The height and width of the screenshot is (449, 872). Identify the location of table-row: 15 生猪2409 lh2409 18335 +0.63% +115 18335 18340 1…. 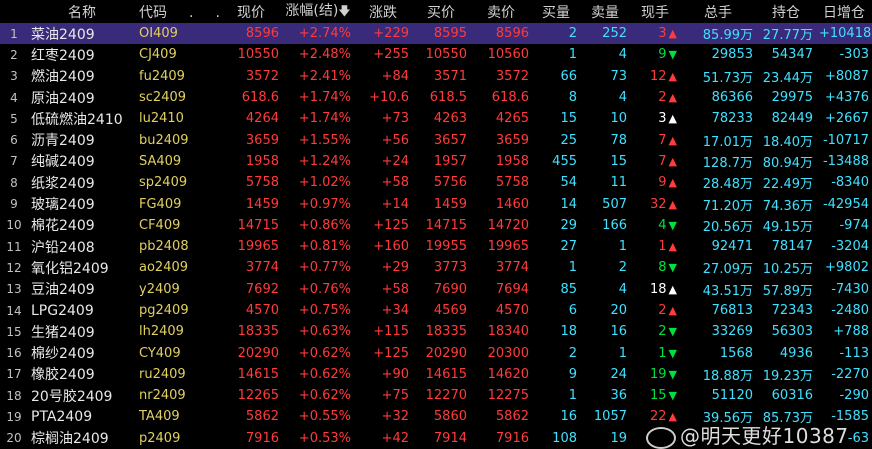
(436, 331).